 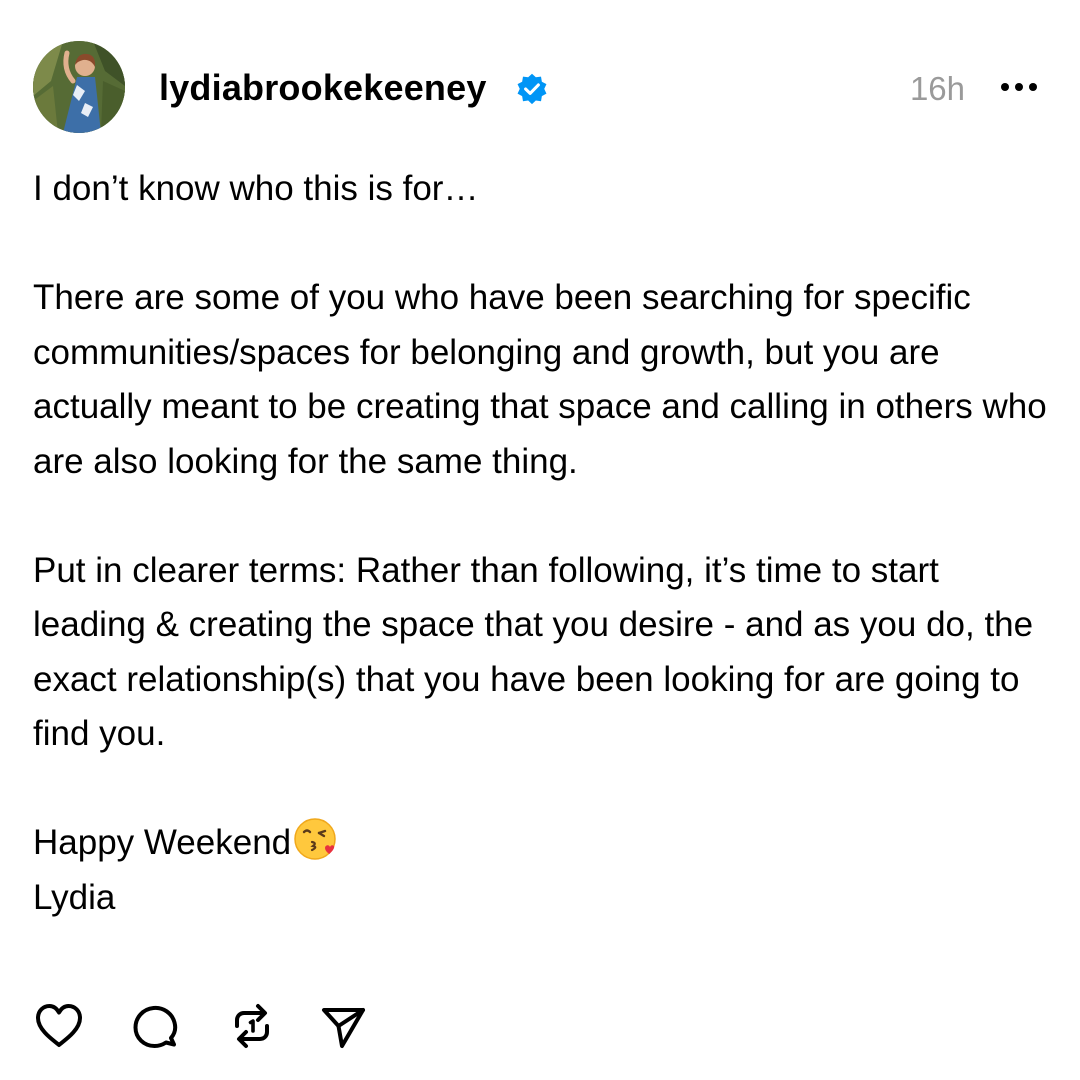 I want to click on share-button, so click(x=343, y=1026).